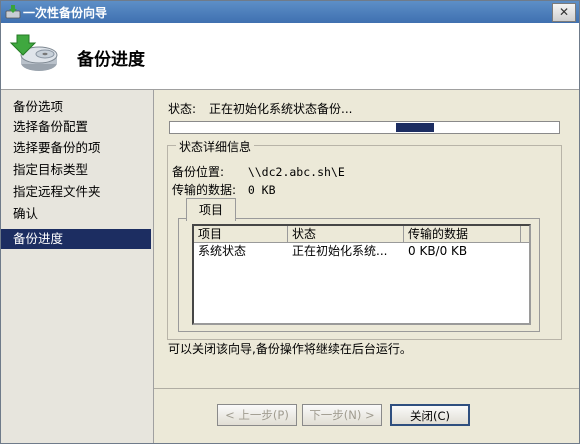 The height and width of the screenshot is (444, 580). I want to click on list-header: 项目 状态 传输的数据, so click(361, 234).